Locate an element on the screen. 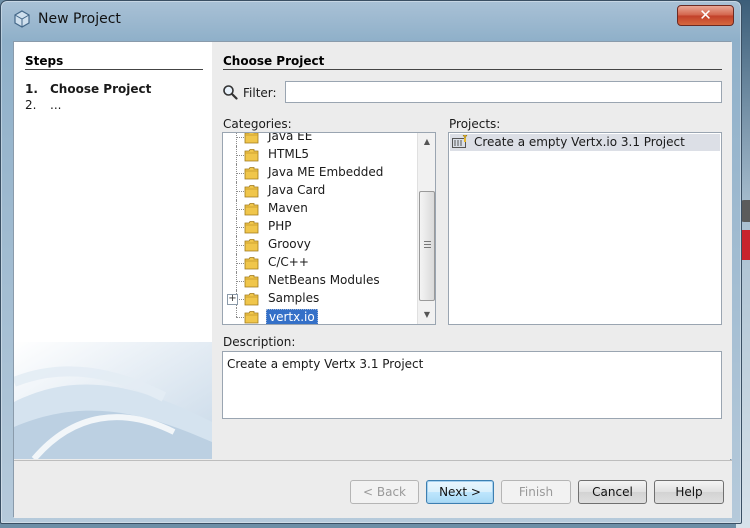  close-button: ✕ is located at coordinates (705, 15).